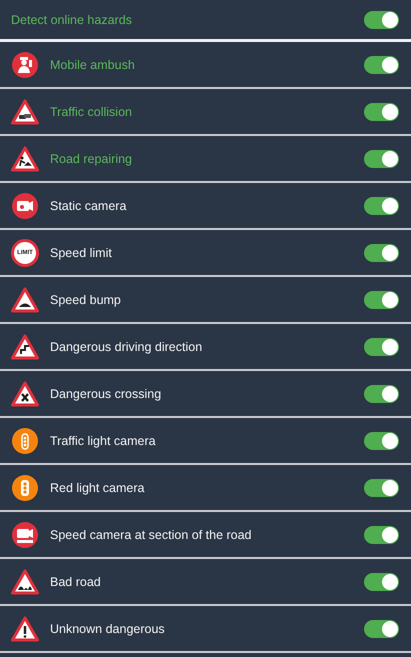  What do you see at coordinates (25, 299) in the screenshot?
I see `speed-bump-icon` at bounding box center [25, 299].